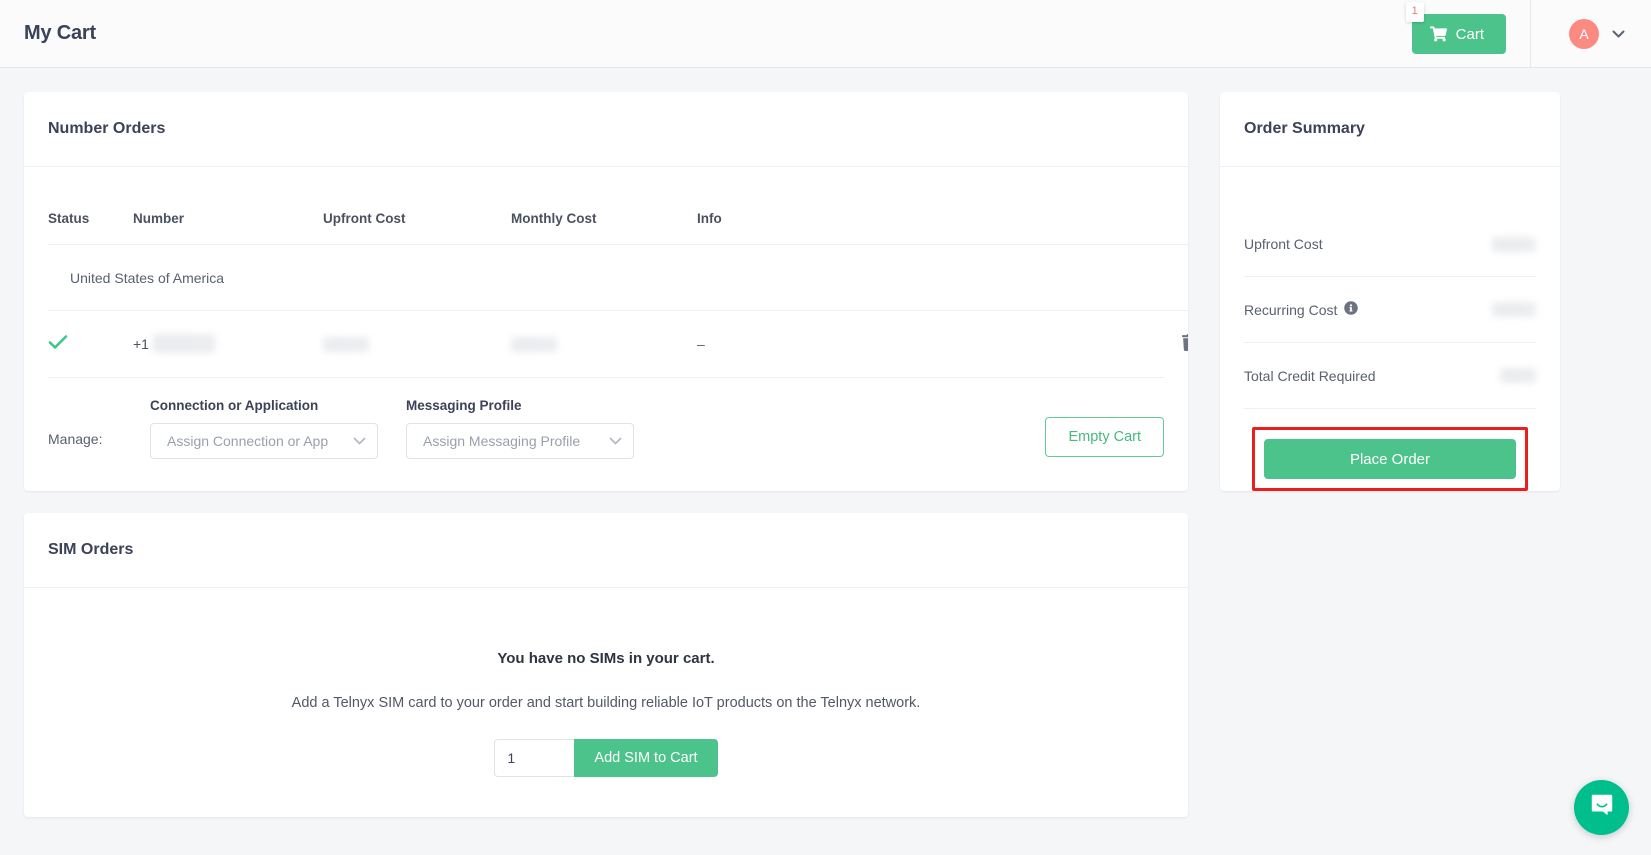  I want to click on table-country-row: United States of America, so click(618, 277).